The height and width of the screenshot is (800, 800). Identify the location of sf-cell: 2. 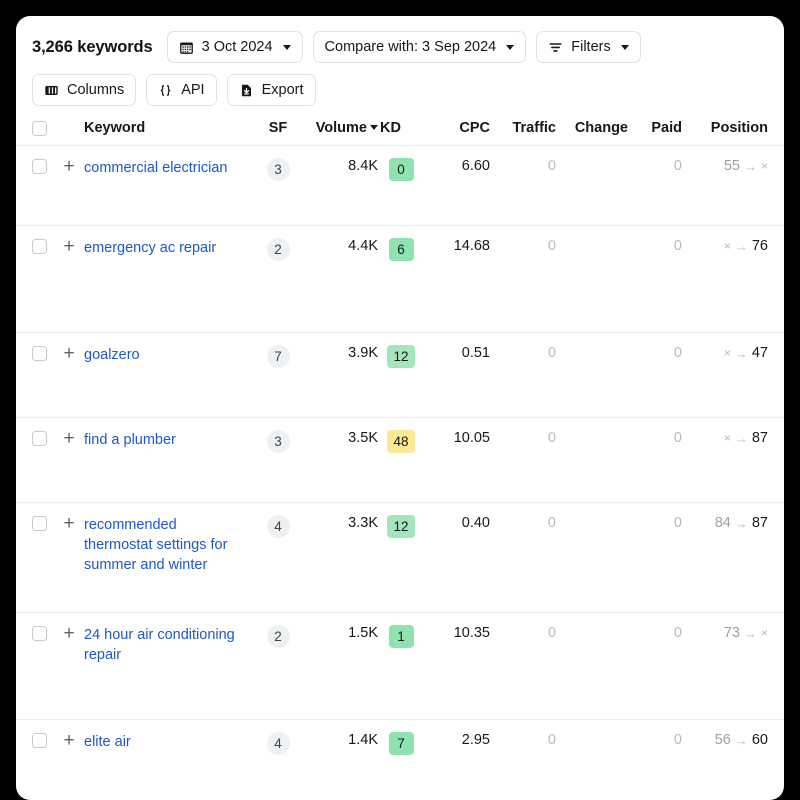
(278, 642).